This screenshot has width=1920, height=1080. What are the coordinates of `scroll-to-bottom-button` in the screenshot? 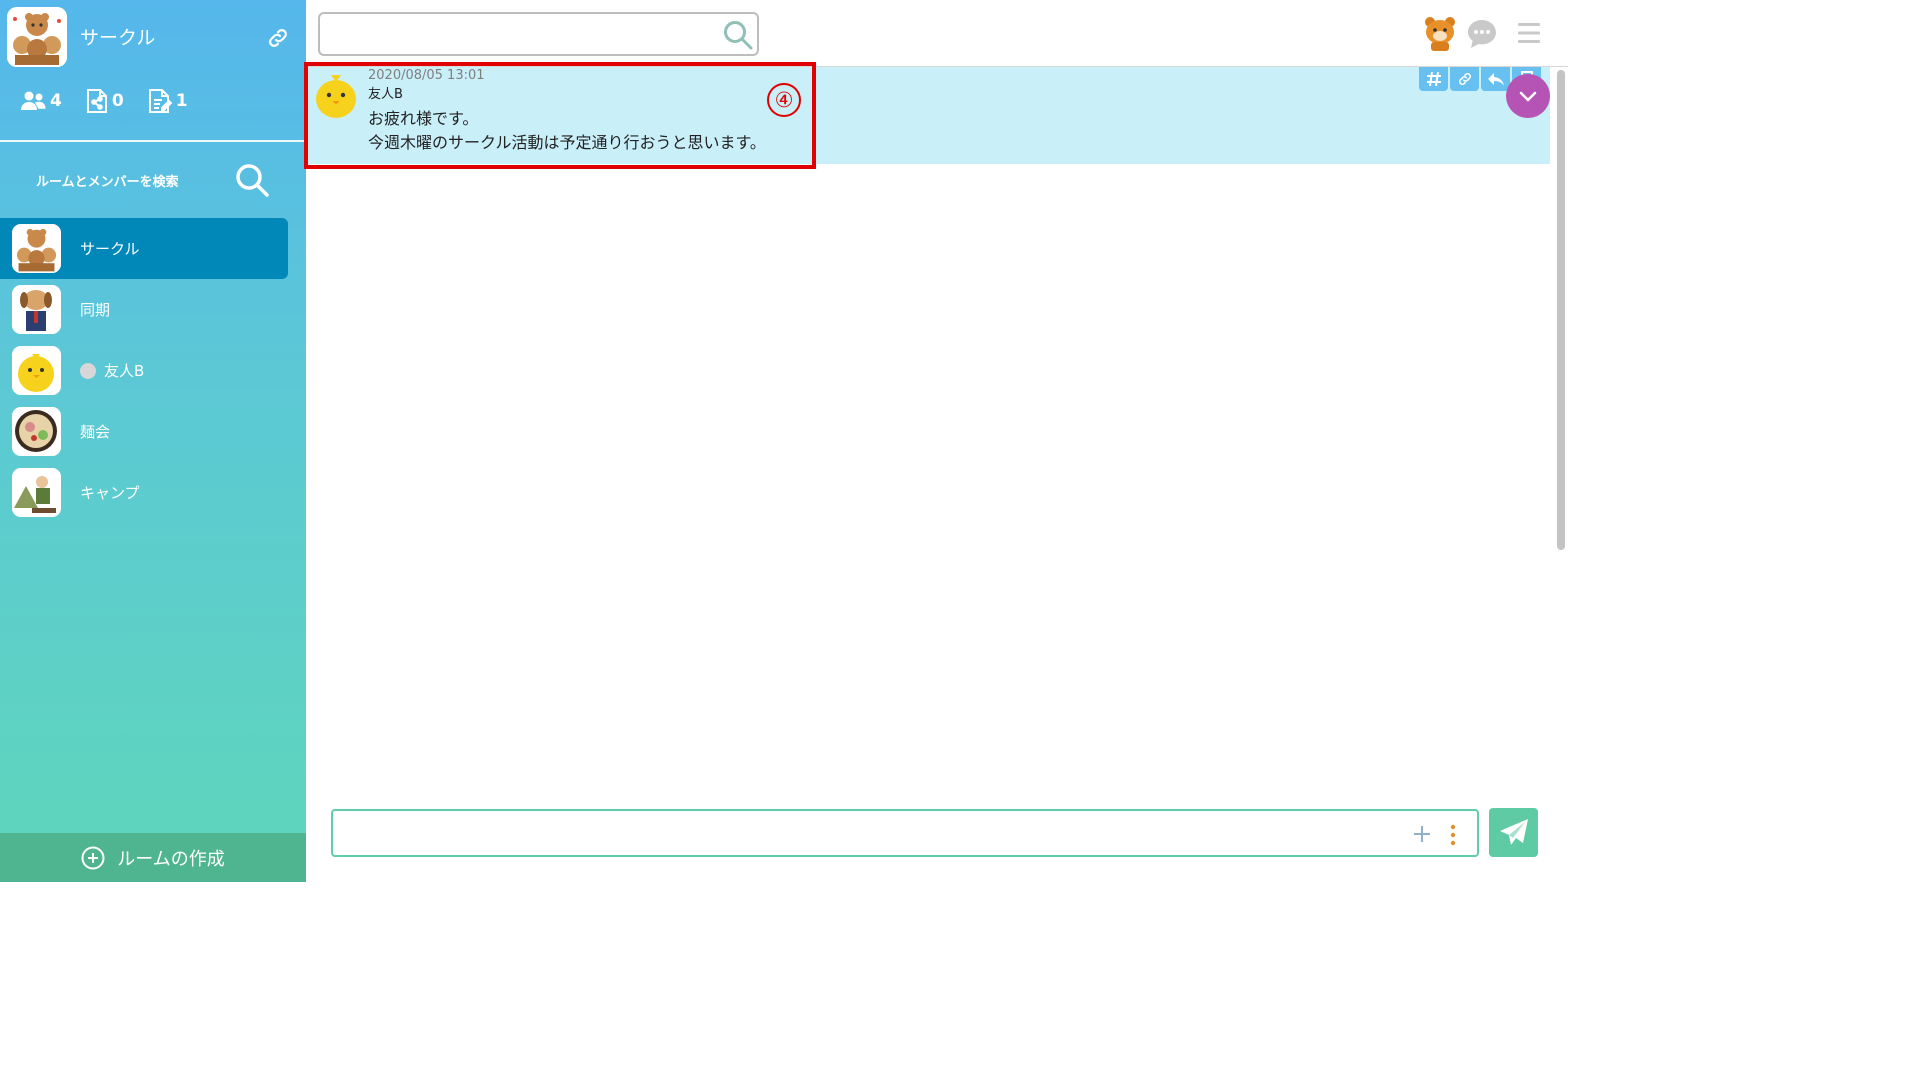 It's located at (1528, 96).